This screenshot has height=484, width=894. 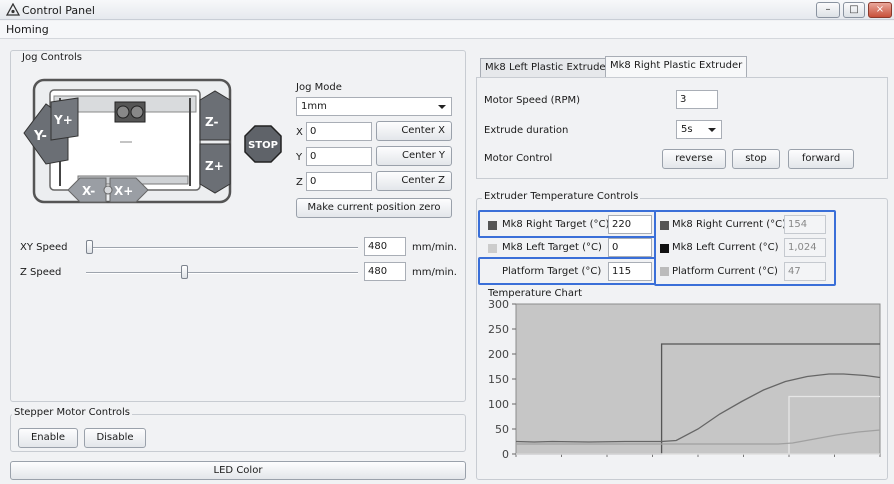 I want to click on makerbot-logo-icon, so click(x=13, y=9).